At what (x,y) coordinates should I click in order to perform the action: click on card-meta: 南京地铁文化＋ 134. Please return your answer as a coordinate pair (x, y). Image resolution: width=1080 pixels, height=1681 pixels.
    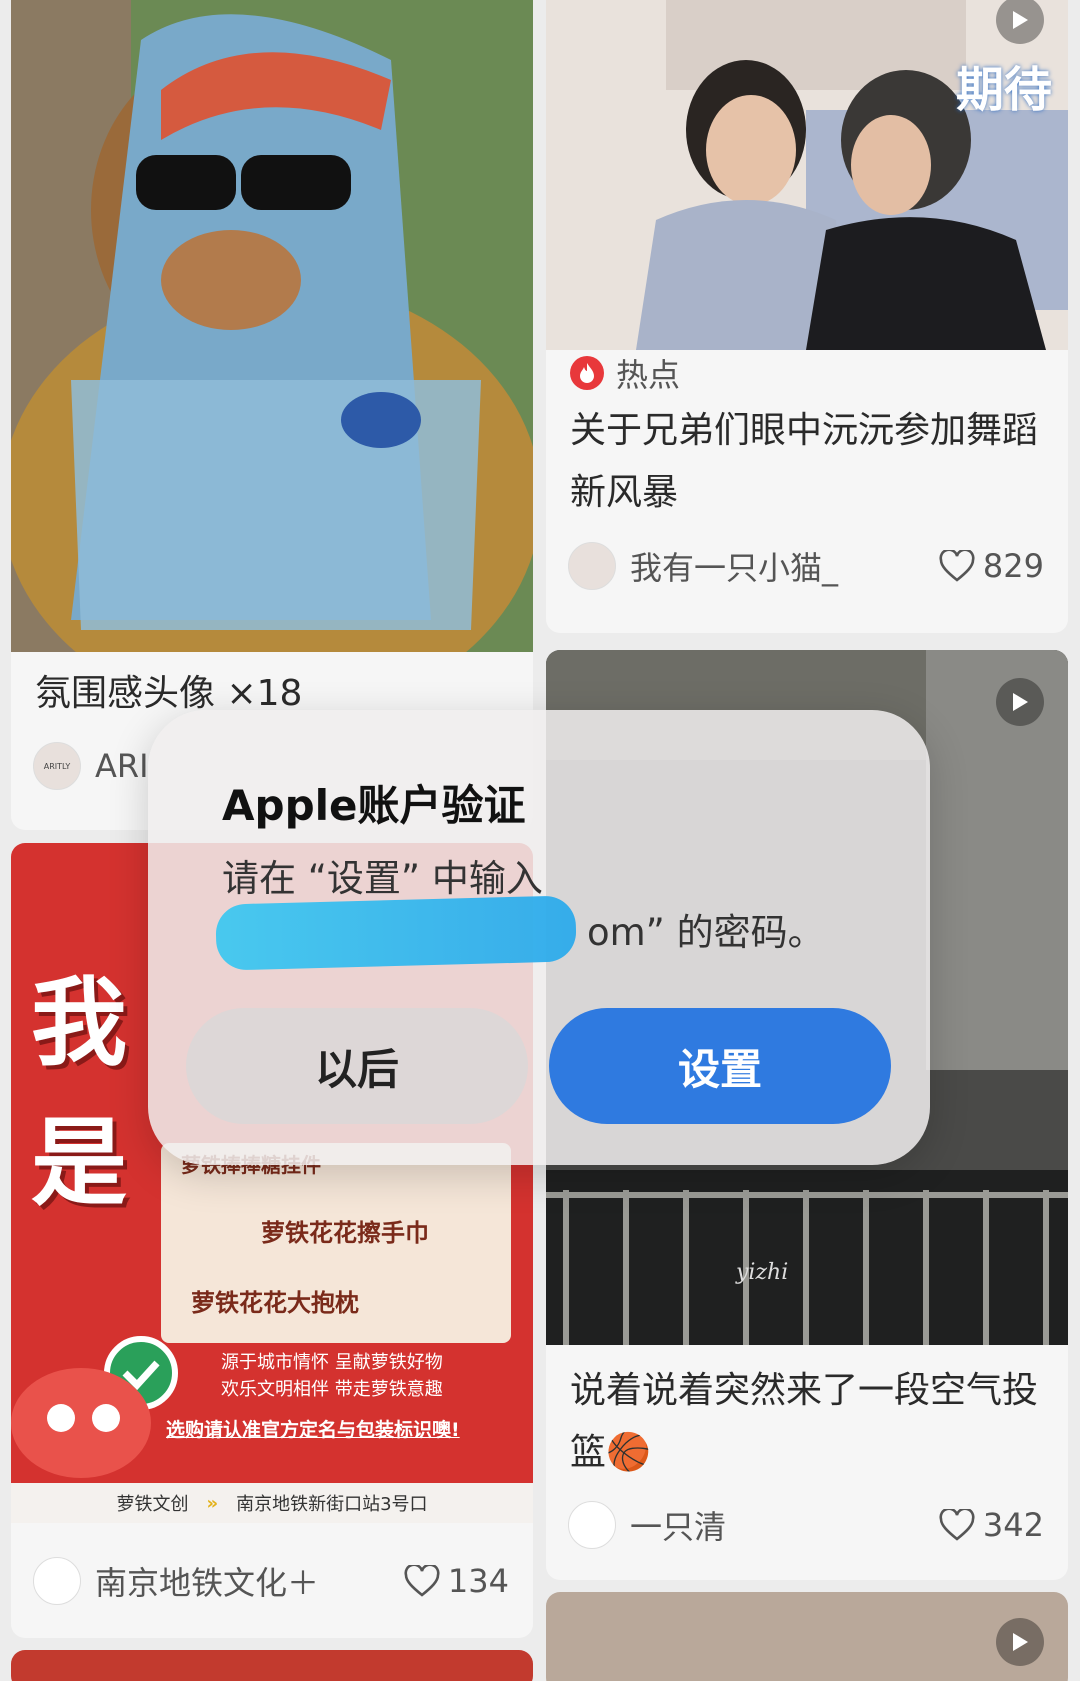
    Looking at the image, I should click on (271, 1581).